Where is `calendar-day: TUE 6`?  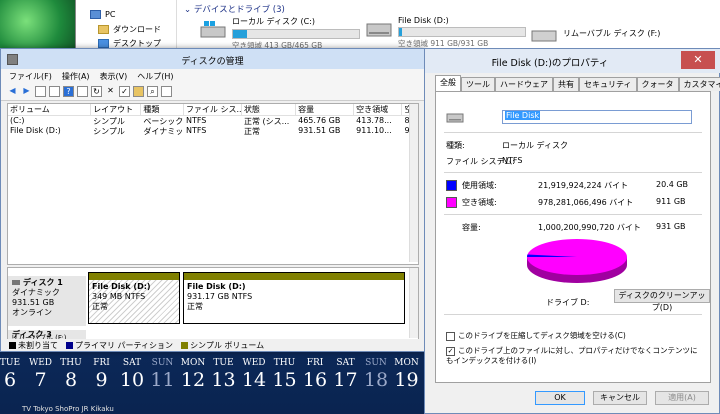
calendar-day: TUE 6 is located at coordinates (12, 374).